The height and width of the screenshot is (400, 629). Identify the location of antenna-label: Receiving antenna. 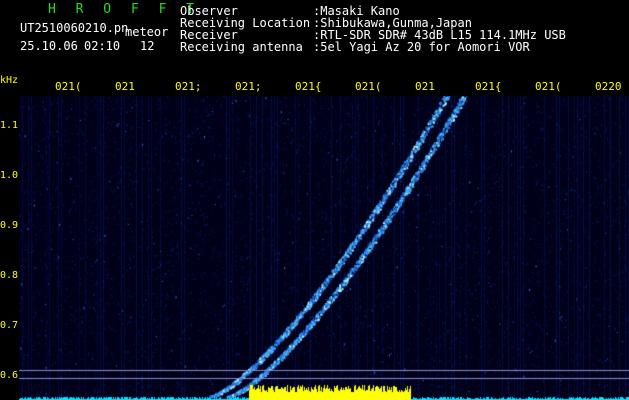
(241, 47).